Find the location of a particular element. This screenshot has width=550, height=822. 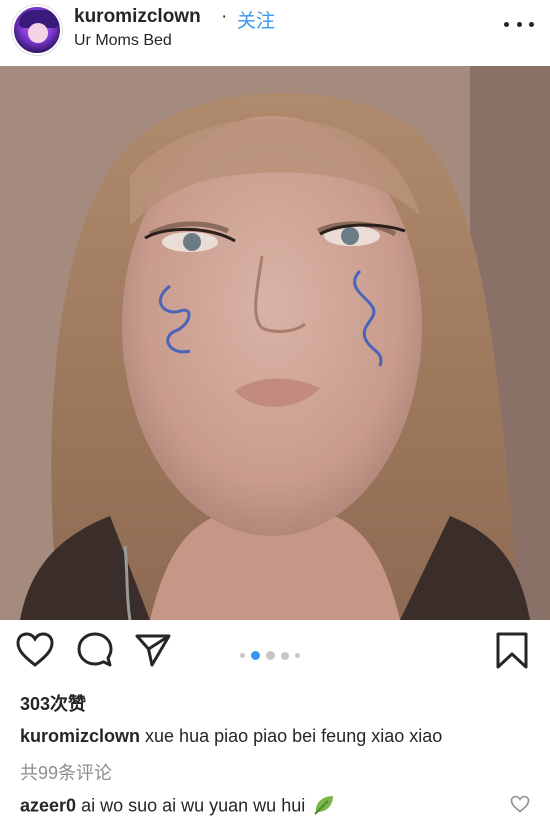

post-header: kuromizclown · 关注 Ur Moms Bed is located at coordinates (275, 32).